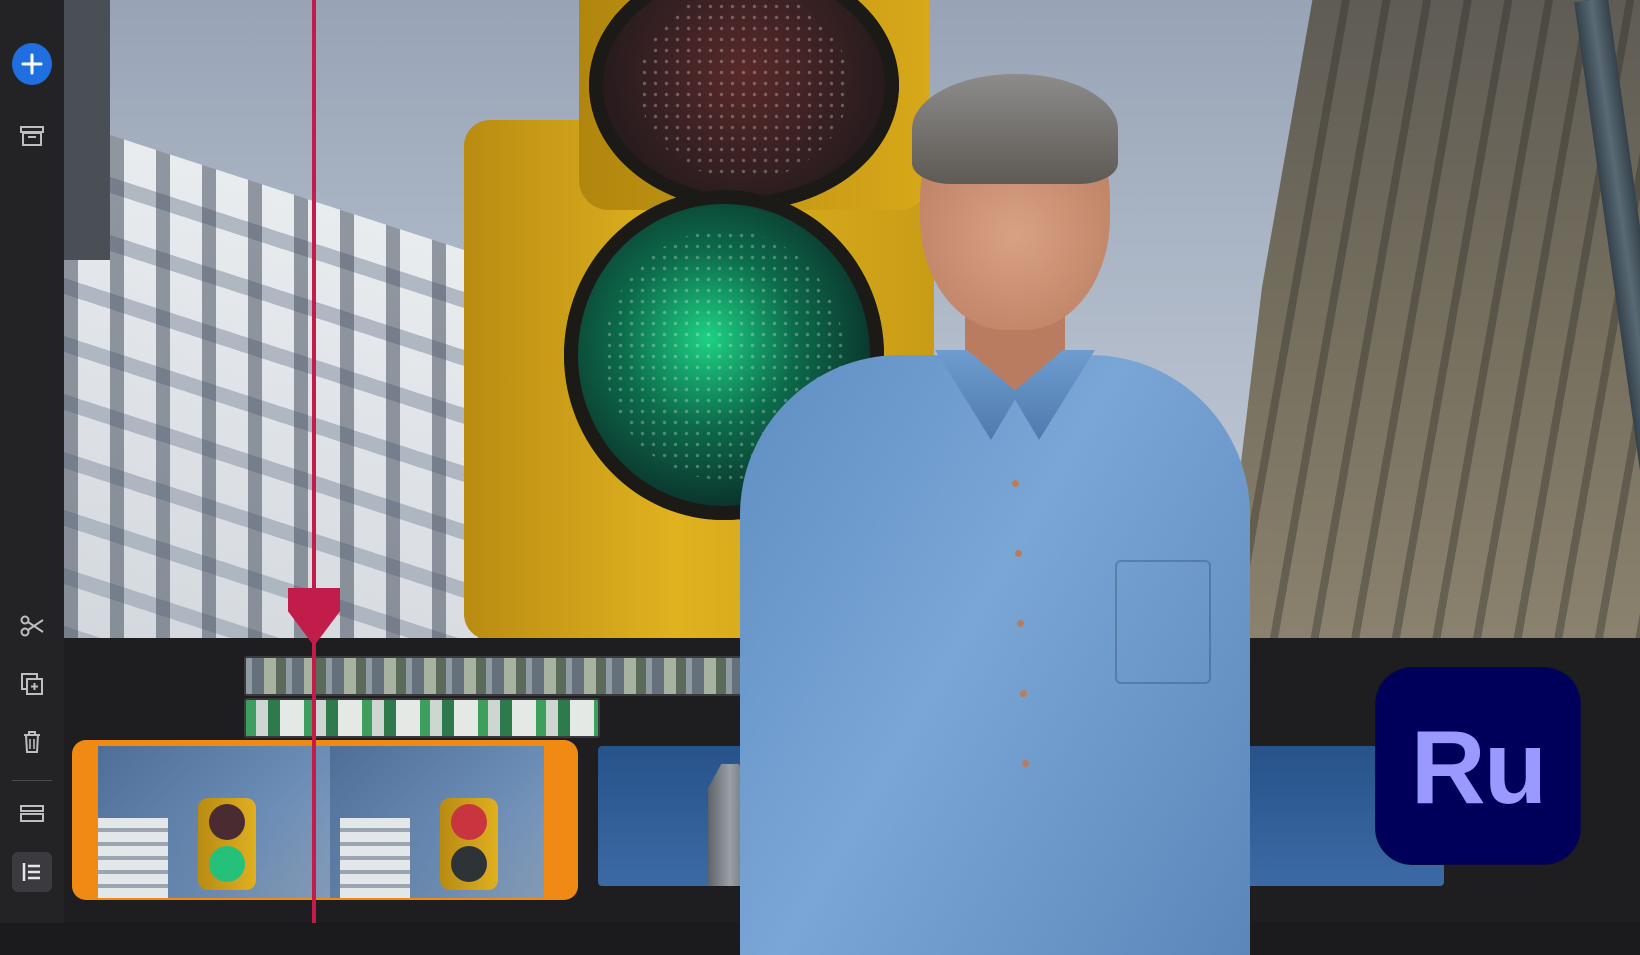 This screenshot has height=955, width=1640. I want to click on list-icon, so click(31, 872).